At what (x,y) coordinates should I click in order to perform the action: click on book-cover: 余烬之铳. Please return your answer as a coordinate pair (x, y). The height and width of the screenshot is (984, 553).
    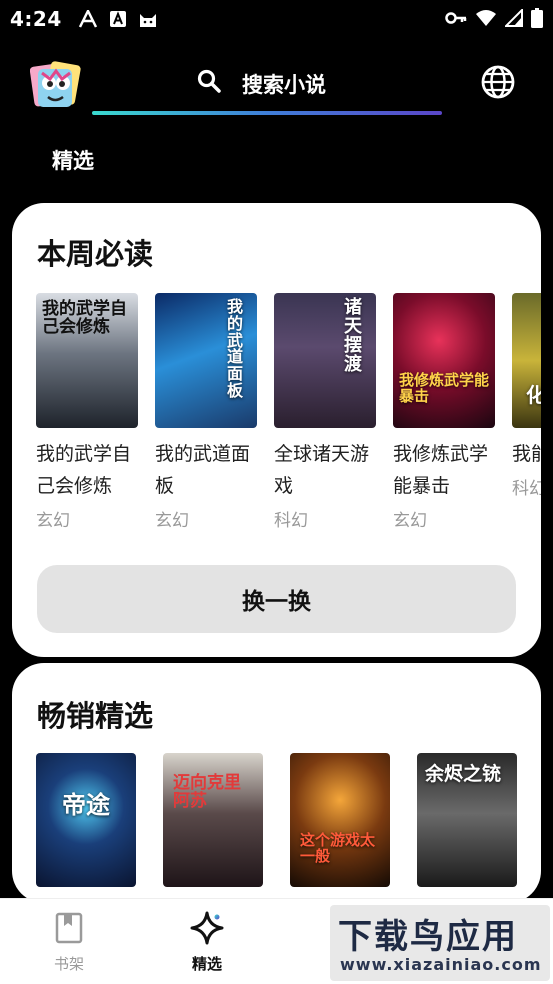
    Looking at the image, I should click on (467, 820).